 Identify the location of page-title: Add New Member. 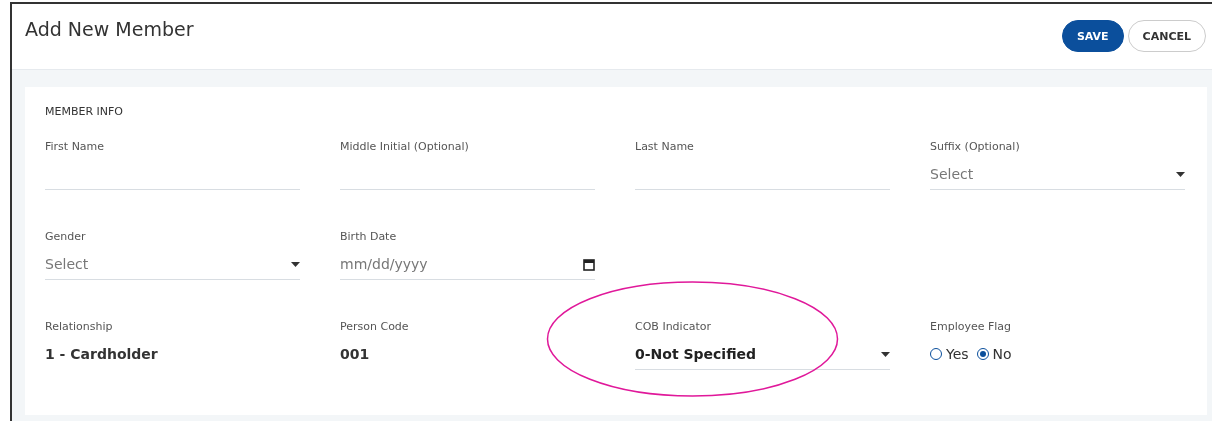
(109, 29).